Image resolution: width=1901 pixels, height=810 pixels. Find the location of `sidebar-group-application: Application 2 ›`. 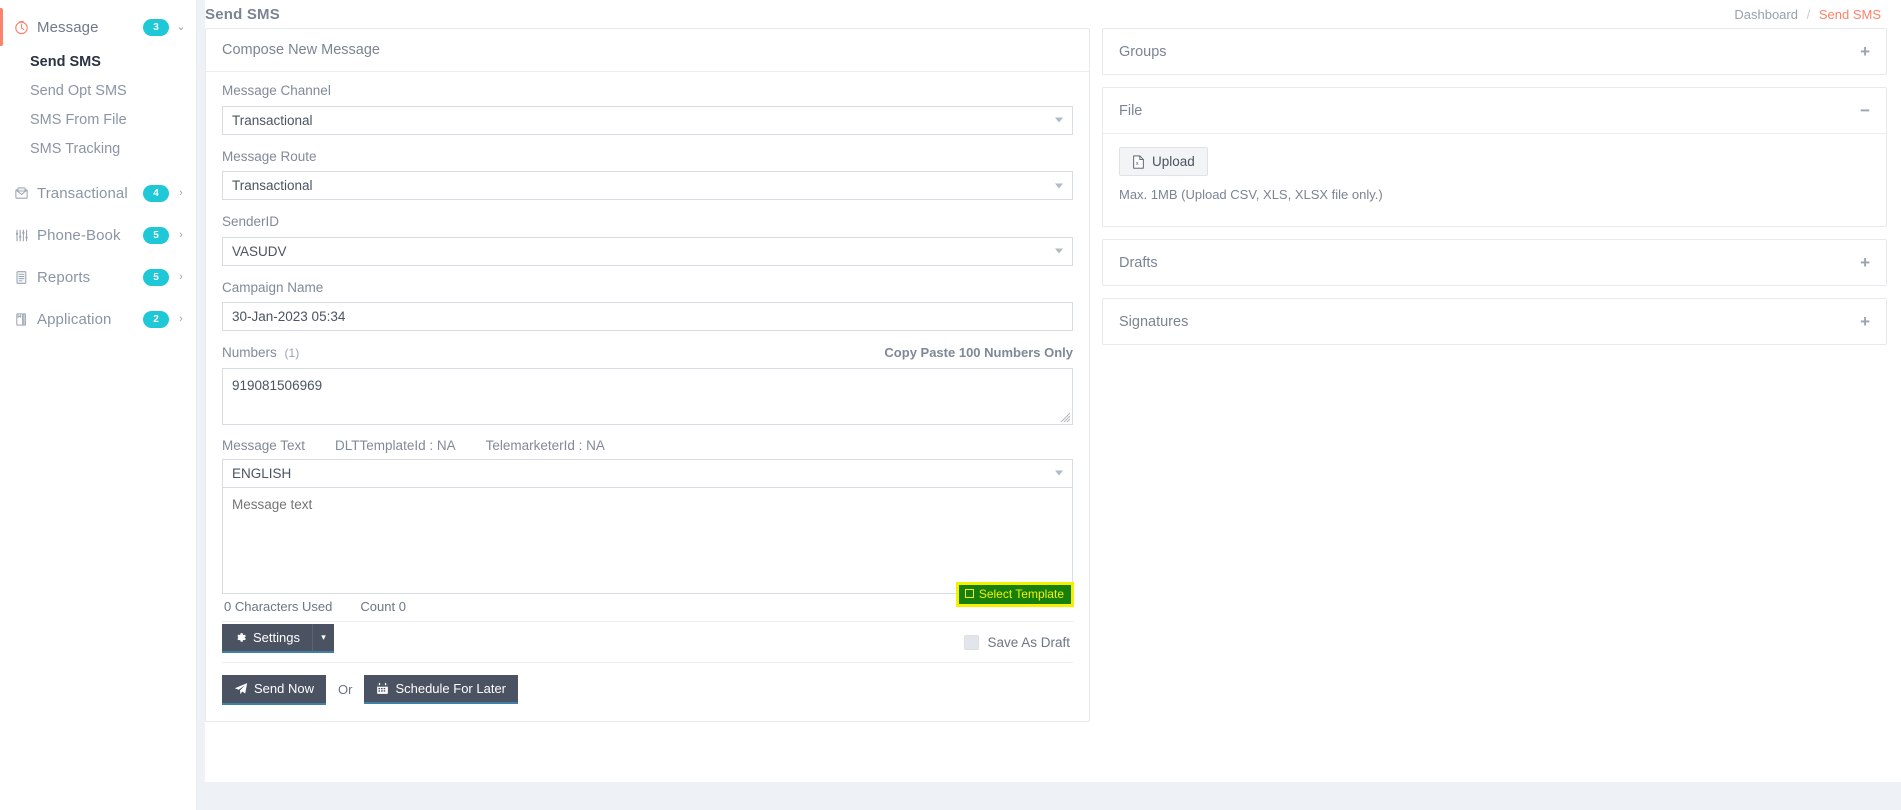

sidebar-group-application: Application 2 › is located at coordinates (98, 319).